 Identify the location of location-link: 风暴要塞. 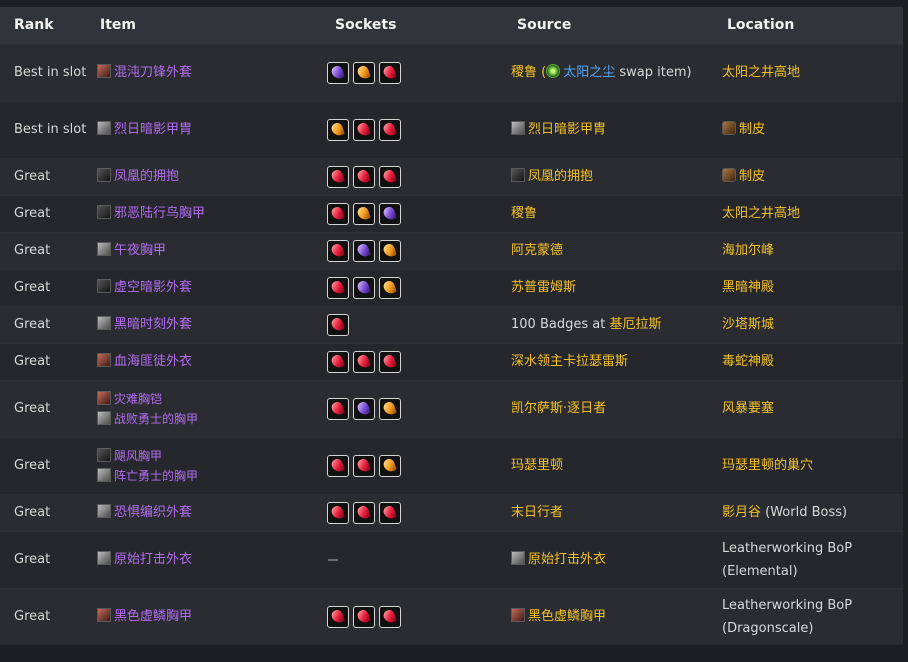
(748, 408).